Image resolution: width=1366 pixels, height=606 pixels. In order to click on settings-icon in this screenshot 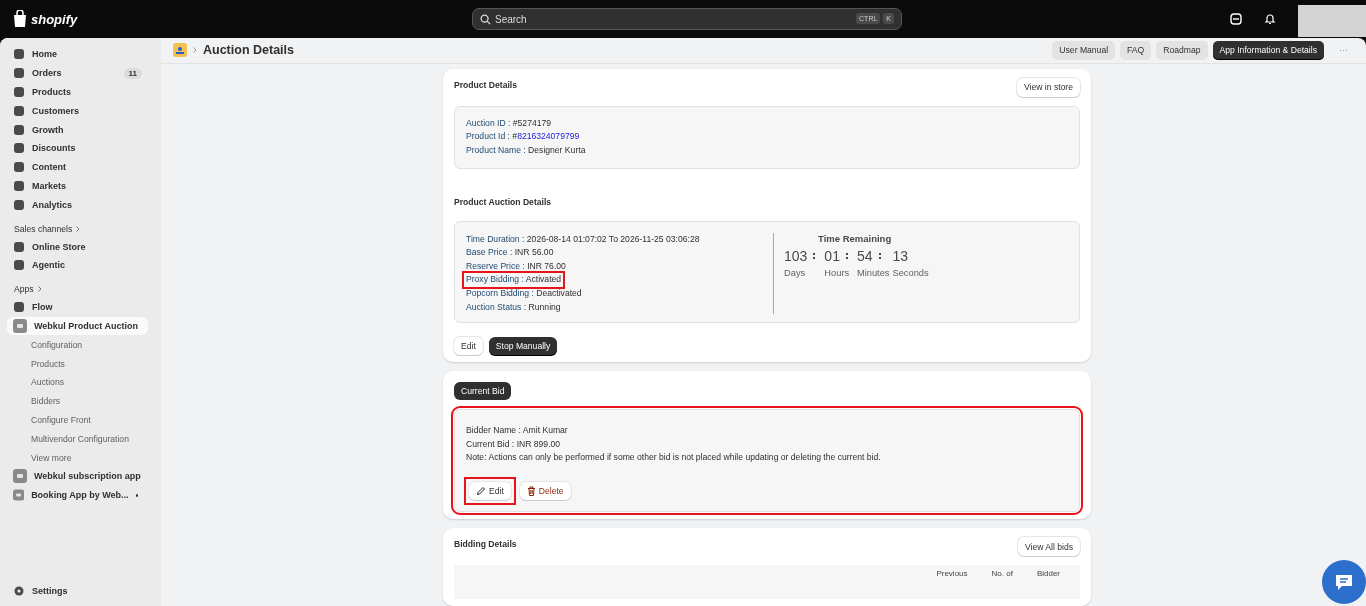, I will do `click(19, 590)`.